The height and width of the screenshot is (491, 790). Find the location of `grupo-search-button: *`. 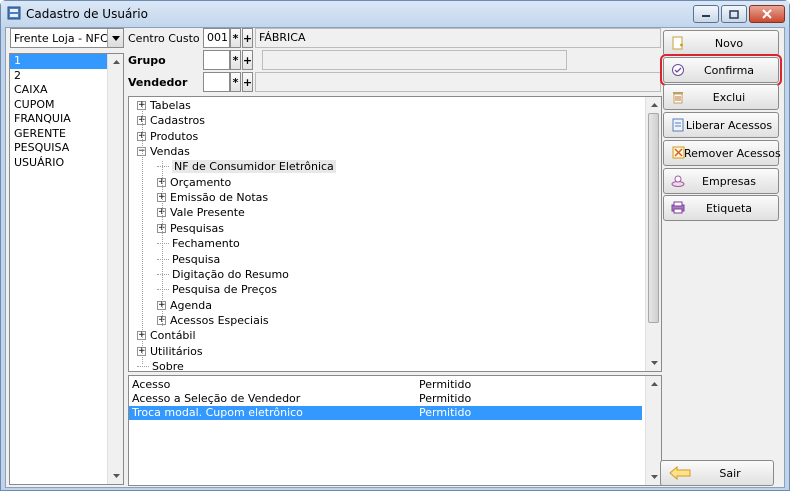

grupo-search-button: * is located at coordinates (235, 60).